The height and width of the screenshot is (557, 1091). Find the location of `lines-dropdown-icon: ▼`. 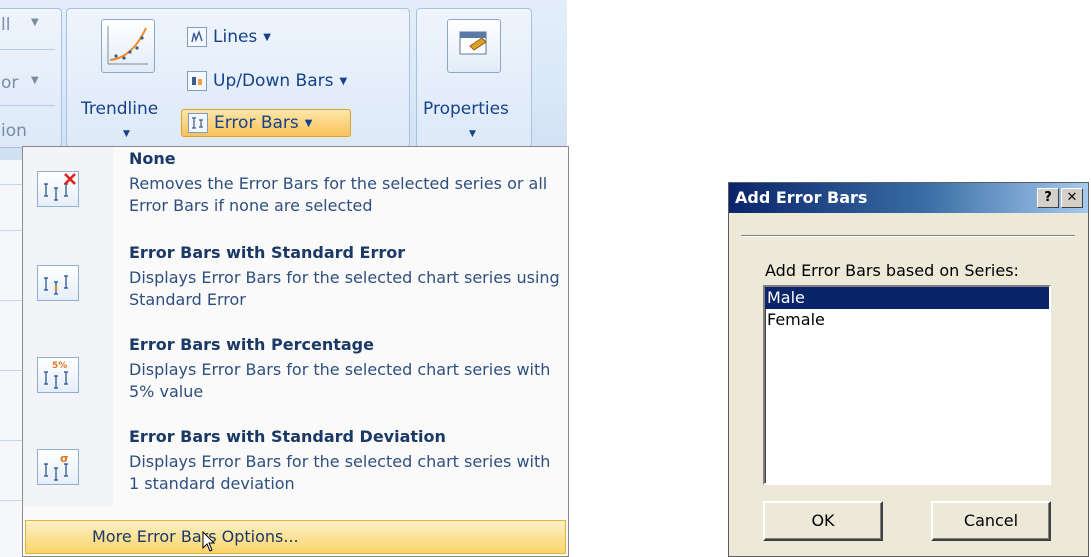

lines-dropdown-icon: ▼ is located at coordinates (267, 37).